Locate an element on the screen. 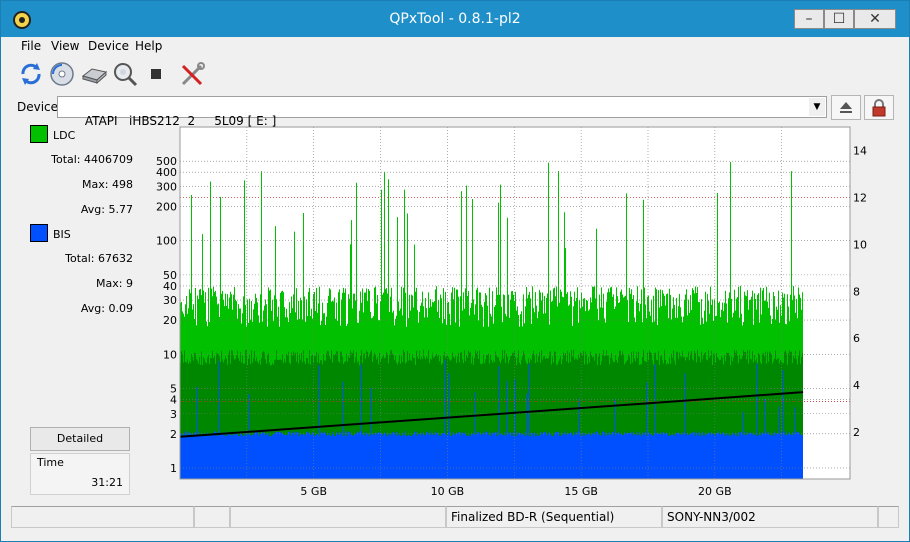 This screenshot has height=542, width=910. ldc-total: Total: 4406709 is located at coordinates (92, 159).